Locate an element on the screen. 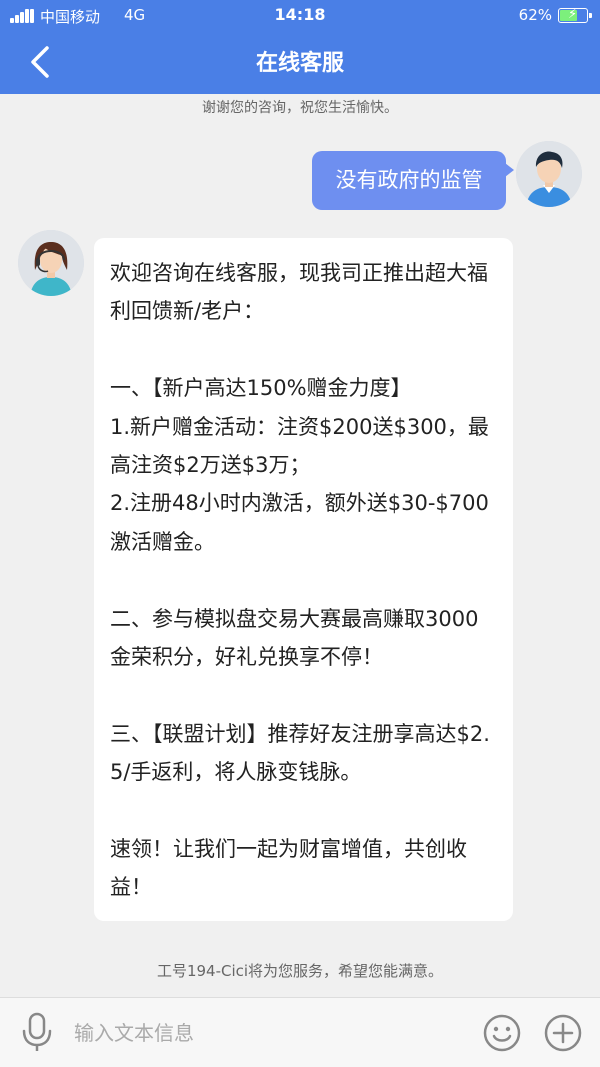  page-title: 在线客服 is located at coordinates (299, 63).